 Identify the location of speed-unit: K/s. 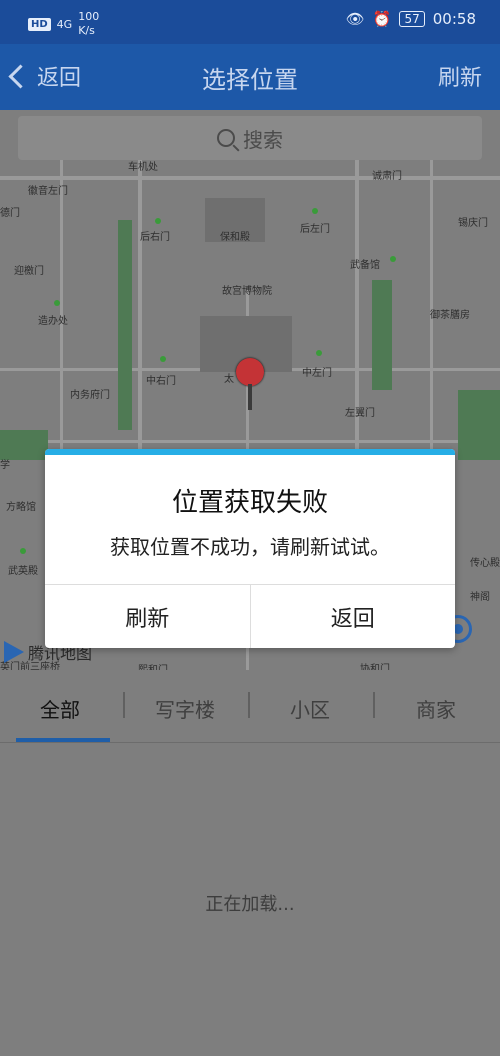
(86, 30).